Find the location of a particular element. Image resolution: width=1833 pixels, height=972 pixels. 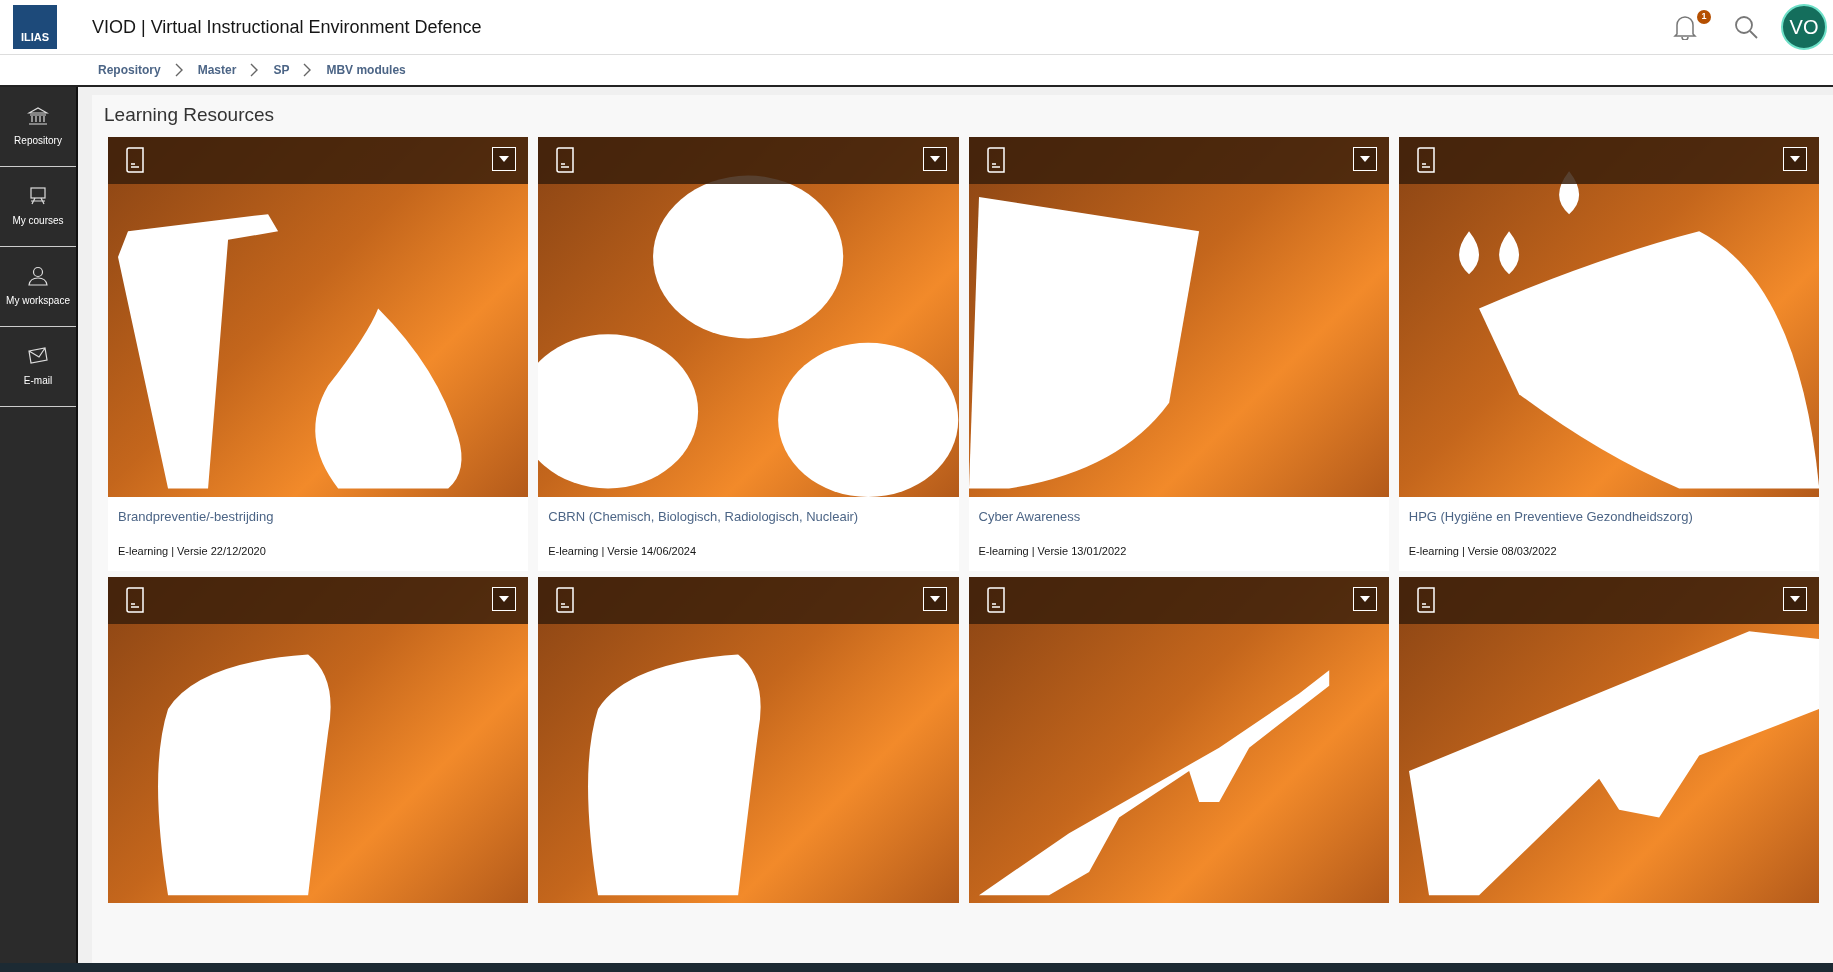

sidebar-item: Repository is located at coordinates (38, 127).